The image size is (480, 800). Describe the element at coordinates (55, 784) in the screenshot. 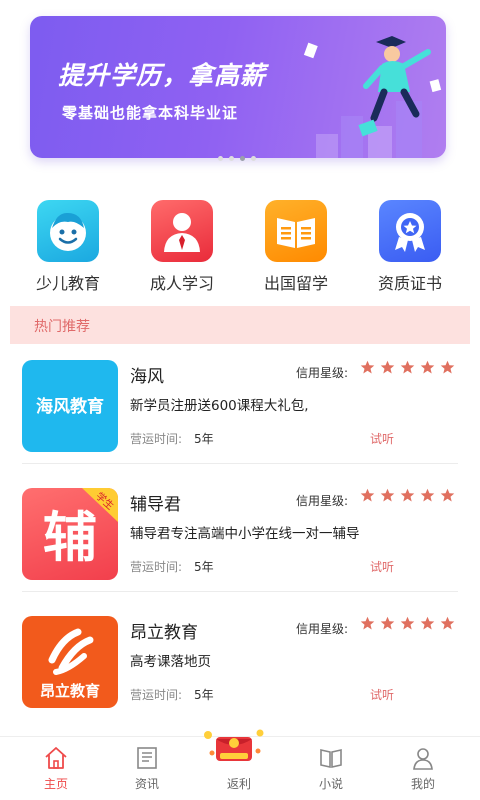

I see `tab-label: 主页` at that location.